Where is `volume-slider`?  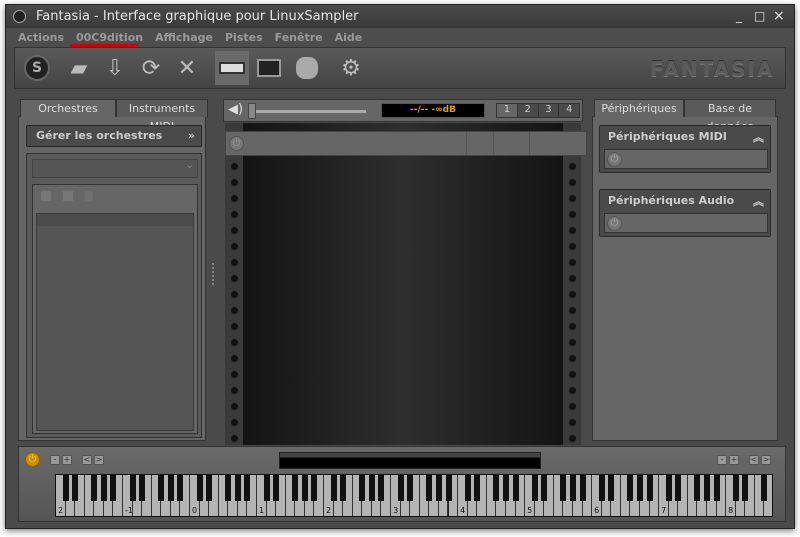
volume-slider is located at coordinates (308, 111).